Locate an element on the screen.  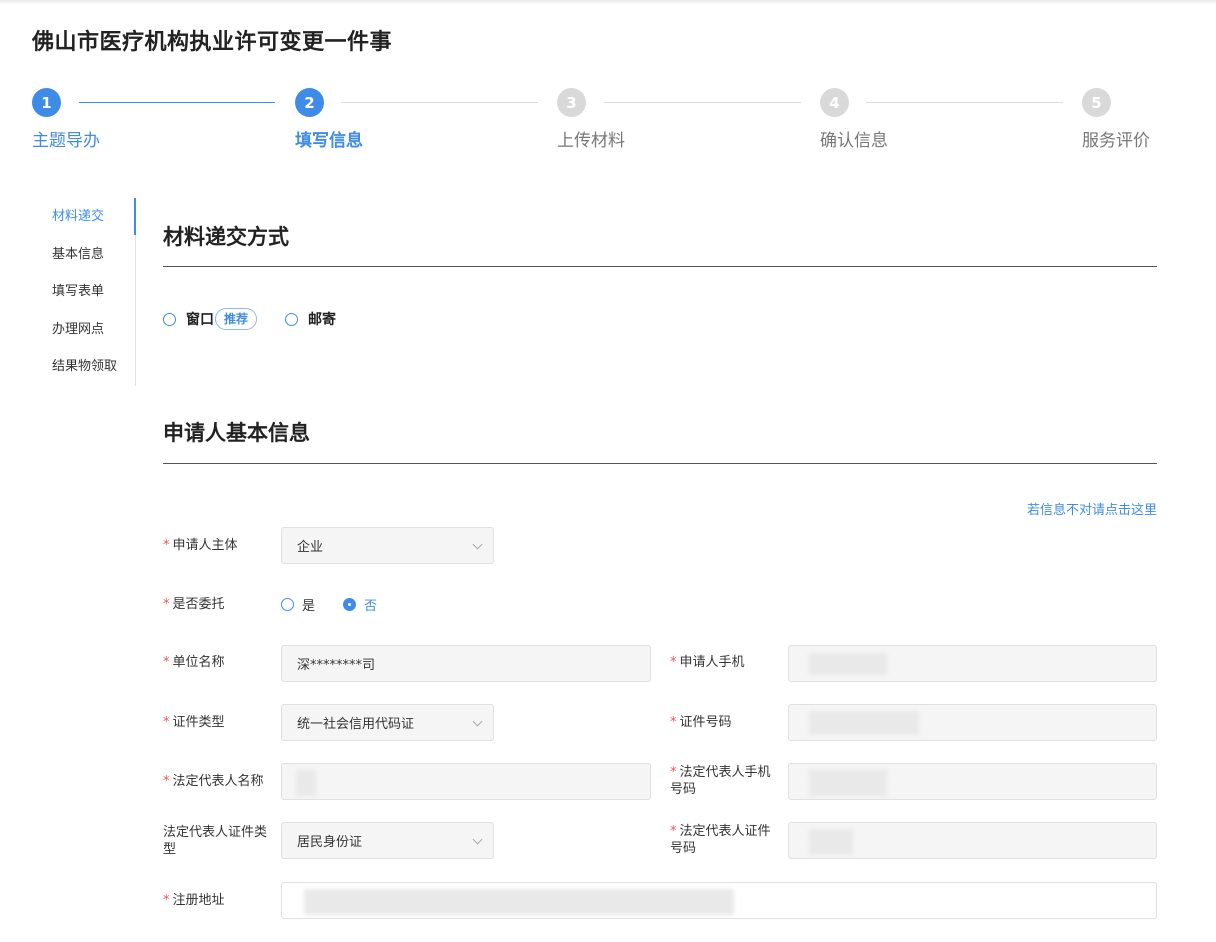
section-title-applicant: 申请人基本信息 is located at coordinates (236, 433).